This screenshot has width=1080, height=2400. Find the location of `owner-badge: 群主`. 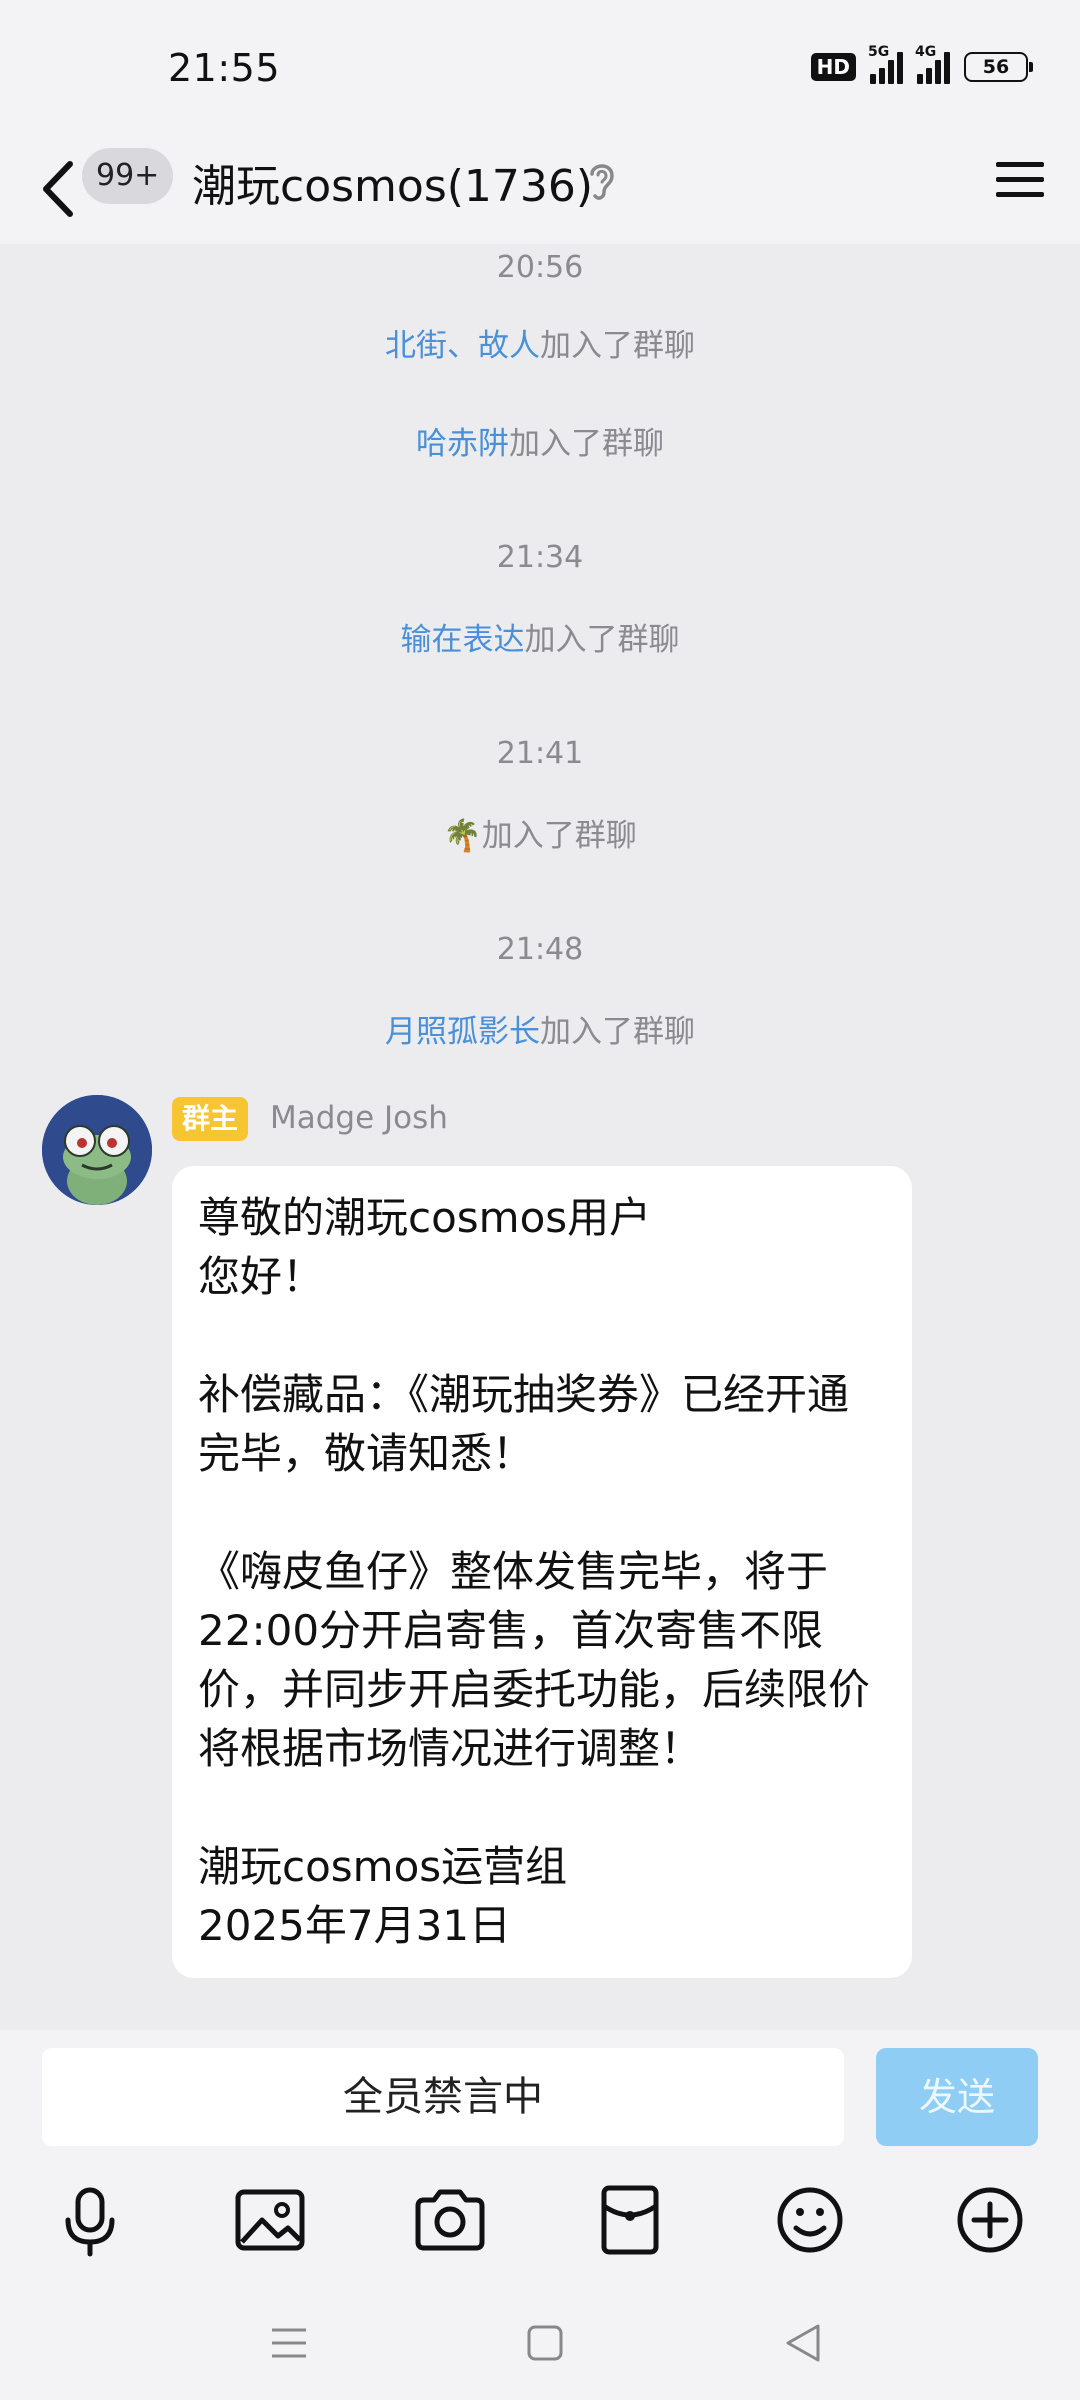

owner-badge: 群主 is located at coordinates (210, 1119).